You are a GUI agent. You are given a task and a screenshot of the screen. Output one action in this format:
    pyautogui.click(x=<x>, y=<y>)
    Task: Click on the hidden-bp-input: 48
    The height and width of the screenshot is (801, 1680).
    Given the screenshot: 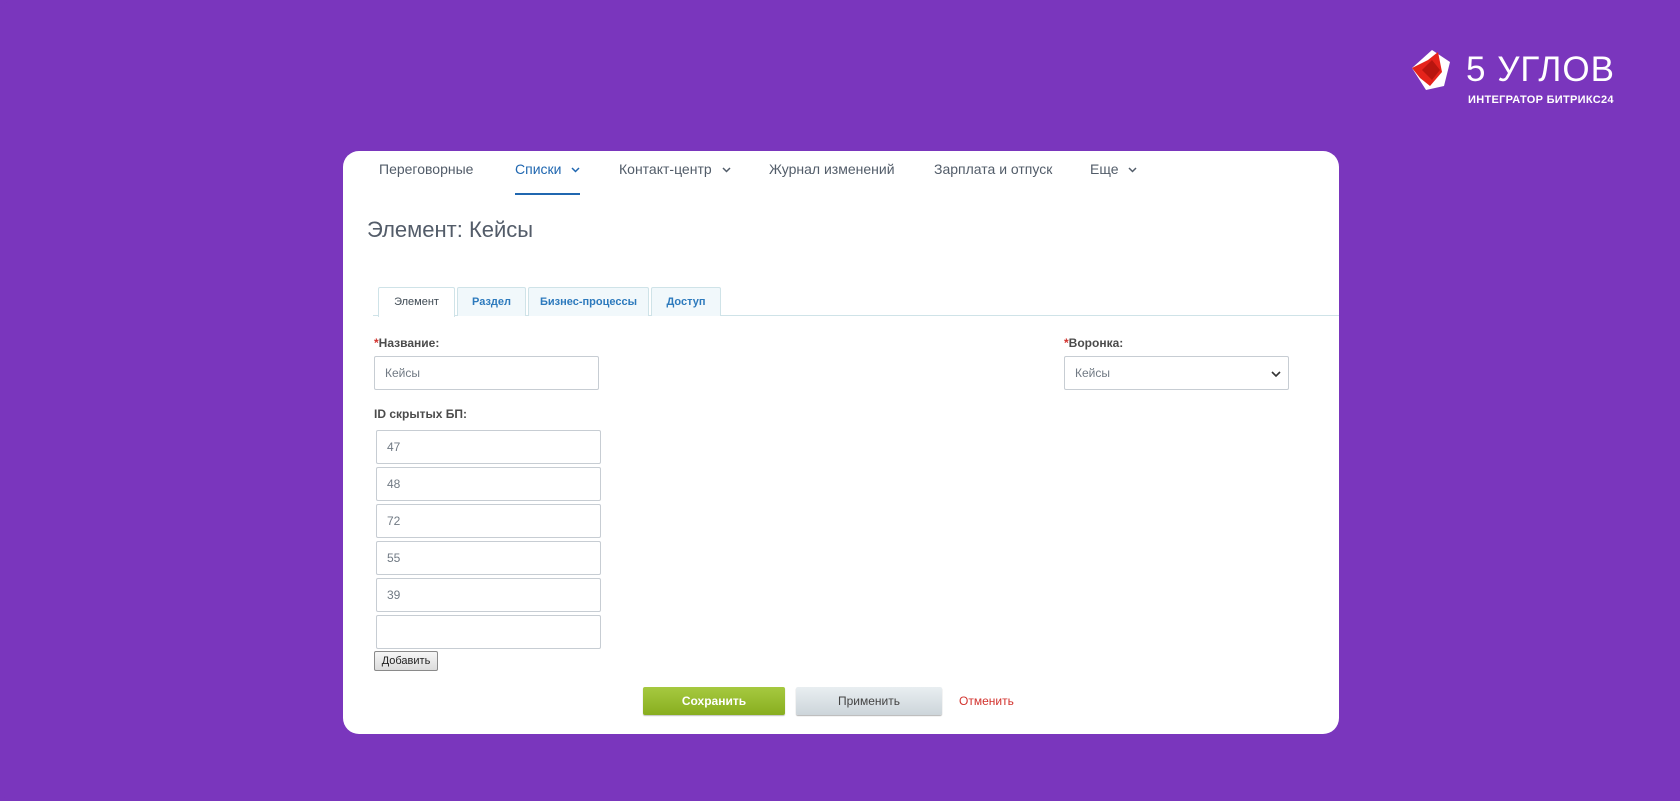 What is the action you would take?
    pyautogui.click(x=488, y=484)
    